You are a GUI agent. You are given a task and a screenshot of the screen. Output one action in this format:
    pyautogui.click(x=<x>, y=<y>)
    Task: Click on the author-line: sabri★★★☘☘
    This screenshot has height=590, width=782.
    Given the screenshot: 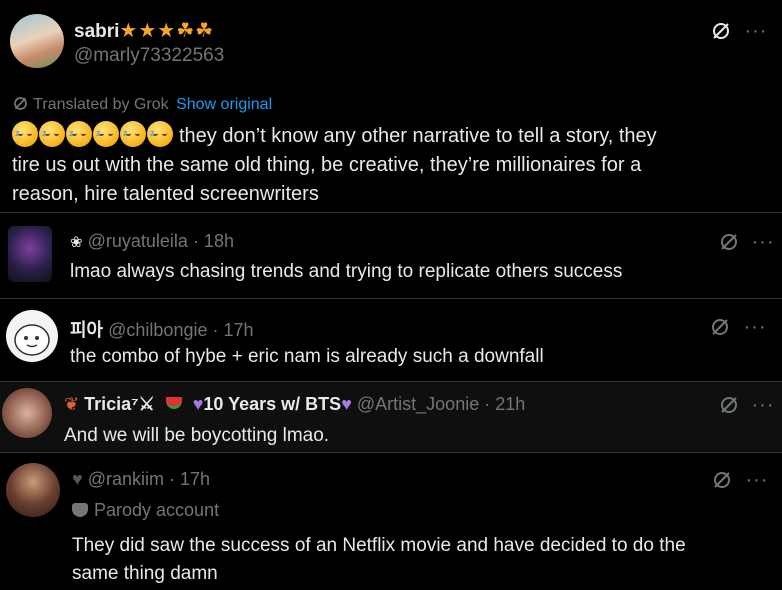 What is the action you would take?
    pyautogui.click(x=144, y=30)
    